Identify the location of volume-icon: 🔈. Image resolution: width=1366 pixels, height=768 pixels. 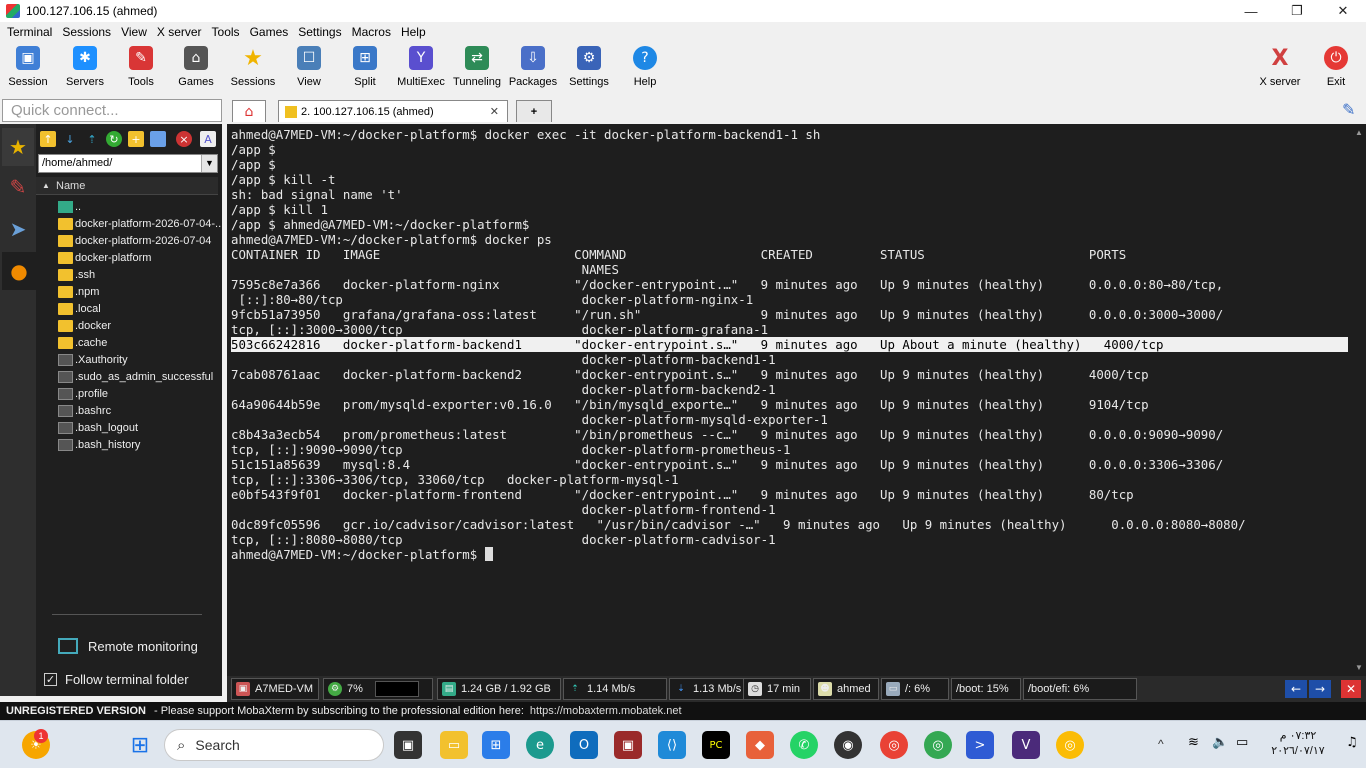
(1220, 742).